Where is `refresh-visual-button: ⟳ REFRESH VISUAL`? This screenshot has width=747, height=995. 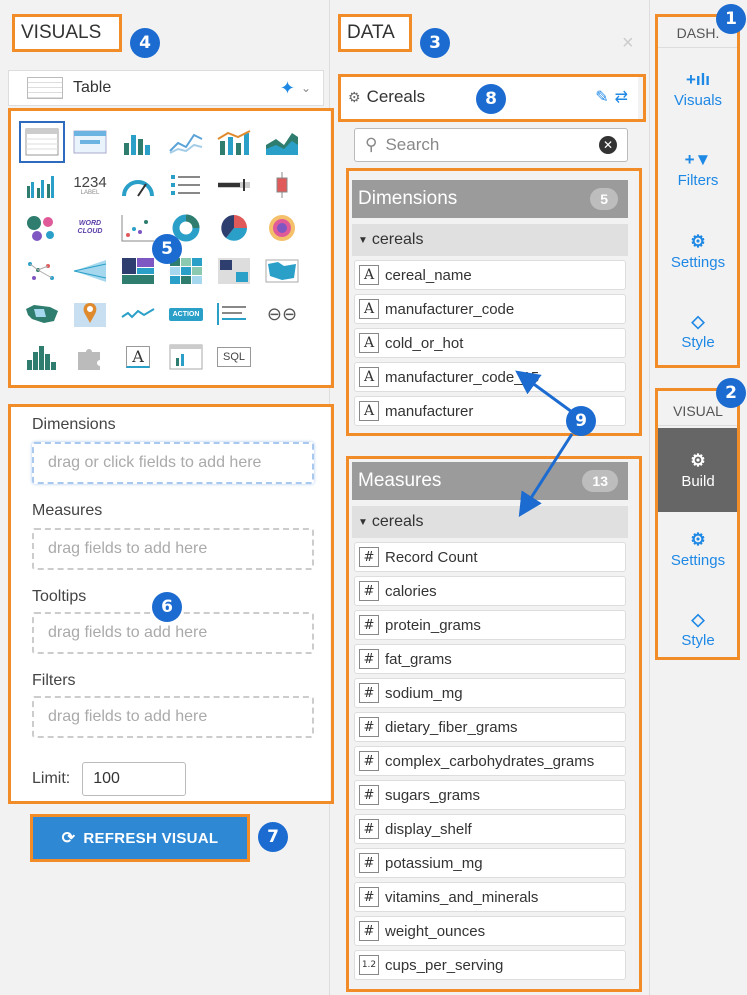
refresh-visual-button: ⟳ REFRESH VISUAL is located at coordinates (140, 838).